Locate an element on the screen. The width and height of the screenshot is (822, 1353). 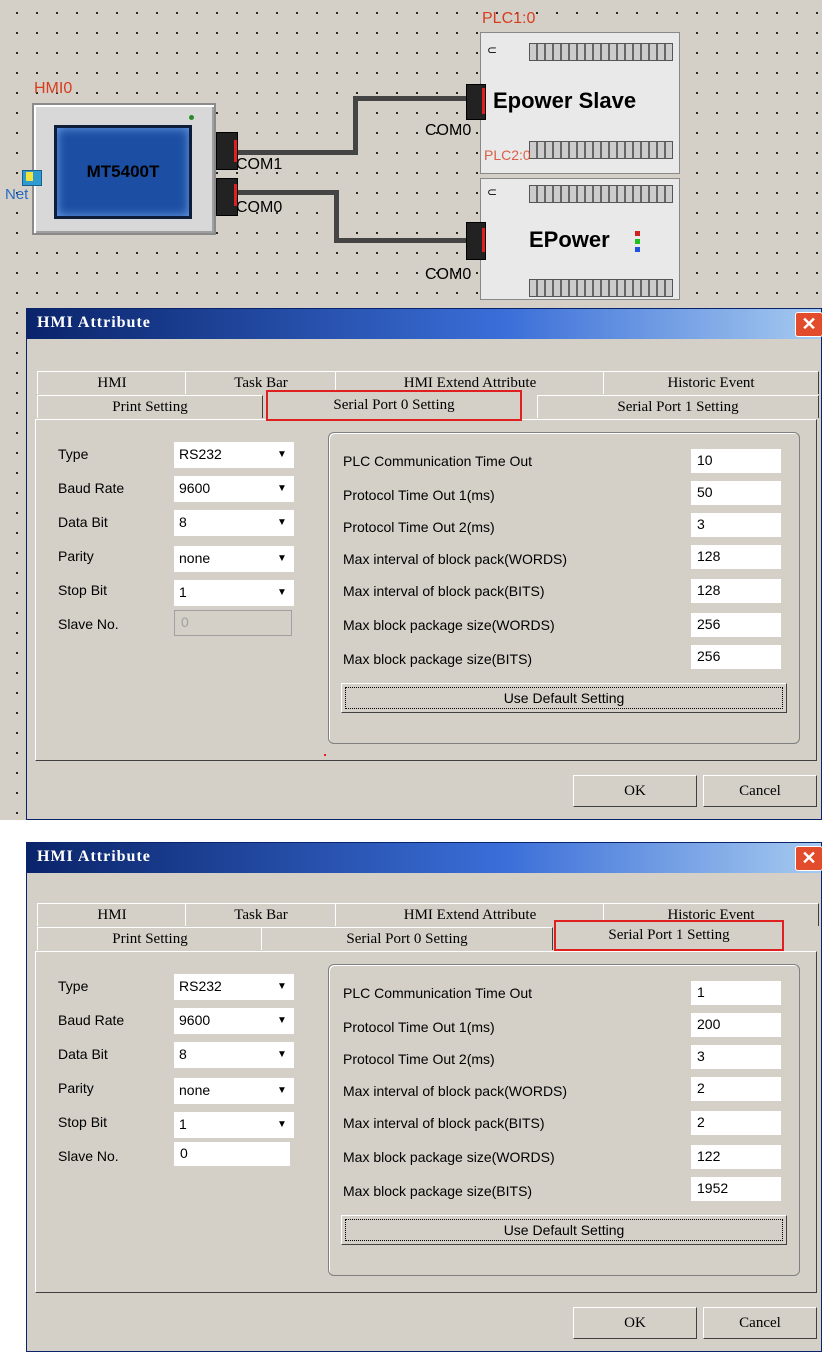
slave-no-value: 0 is located at coordinates (185, 622).